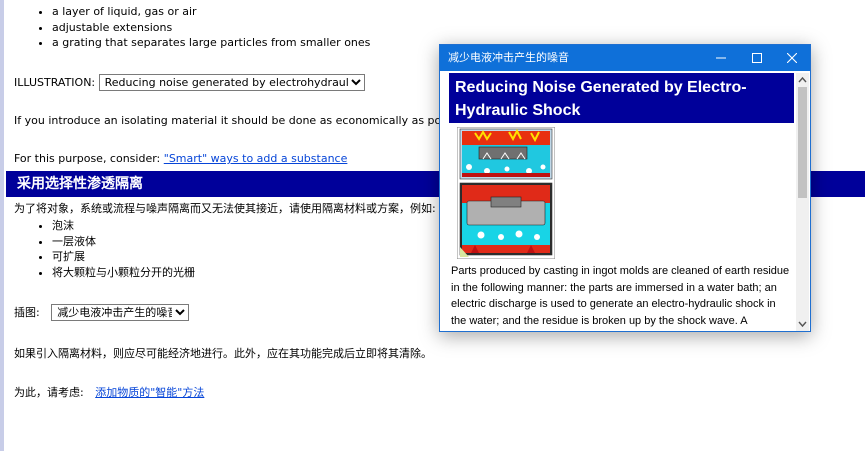 The height and width of the screenshot is (451, 865). Describe the element at coordinates (256, 158) in the screenshot. I see `consider-link: "Smart" ways to add a substance` at that location.